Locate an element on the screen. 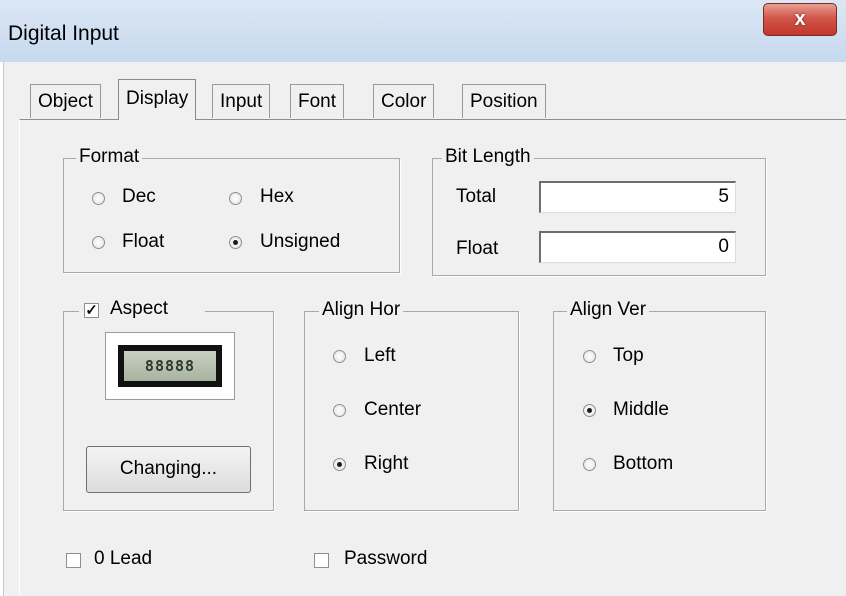 Image resolution: width=846 pixels, height=596 pixels. align-right-label: Right is located at coordinates (386, 464).